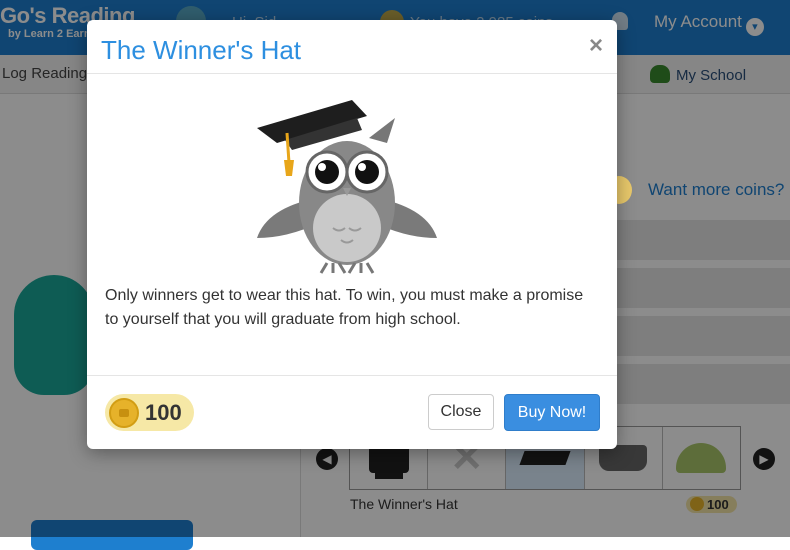 The width and height of the screenshot is (790, 550). I want to click on price-badge: 100, so click(149, 412).